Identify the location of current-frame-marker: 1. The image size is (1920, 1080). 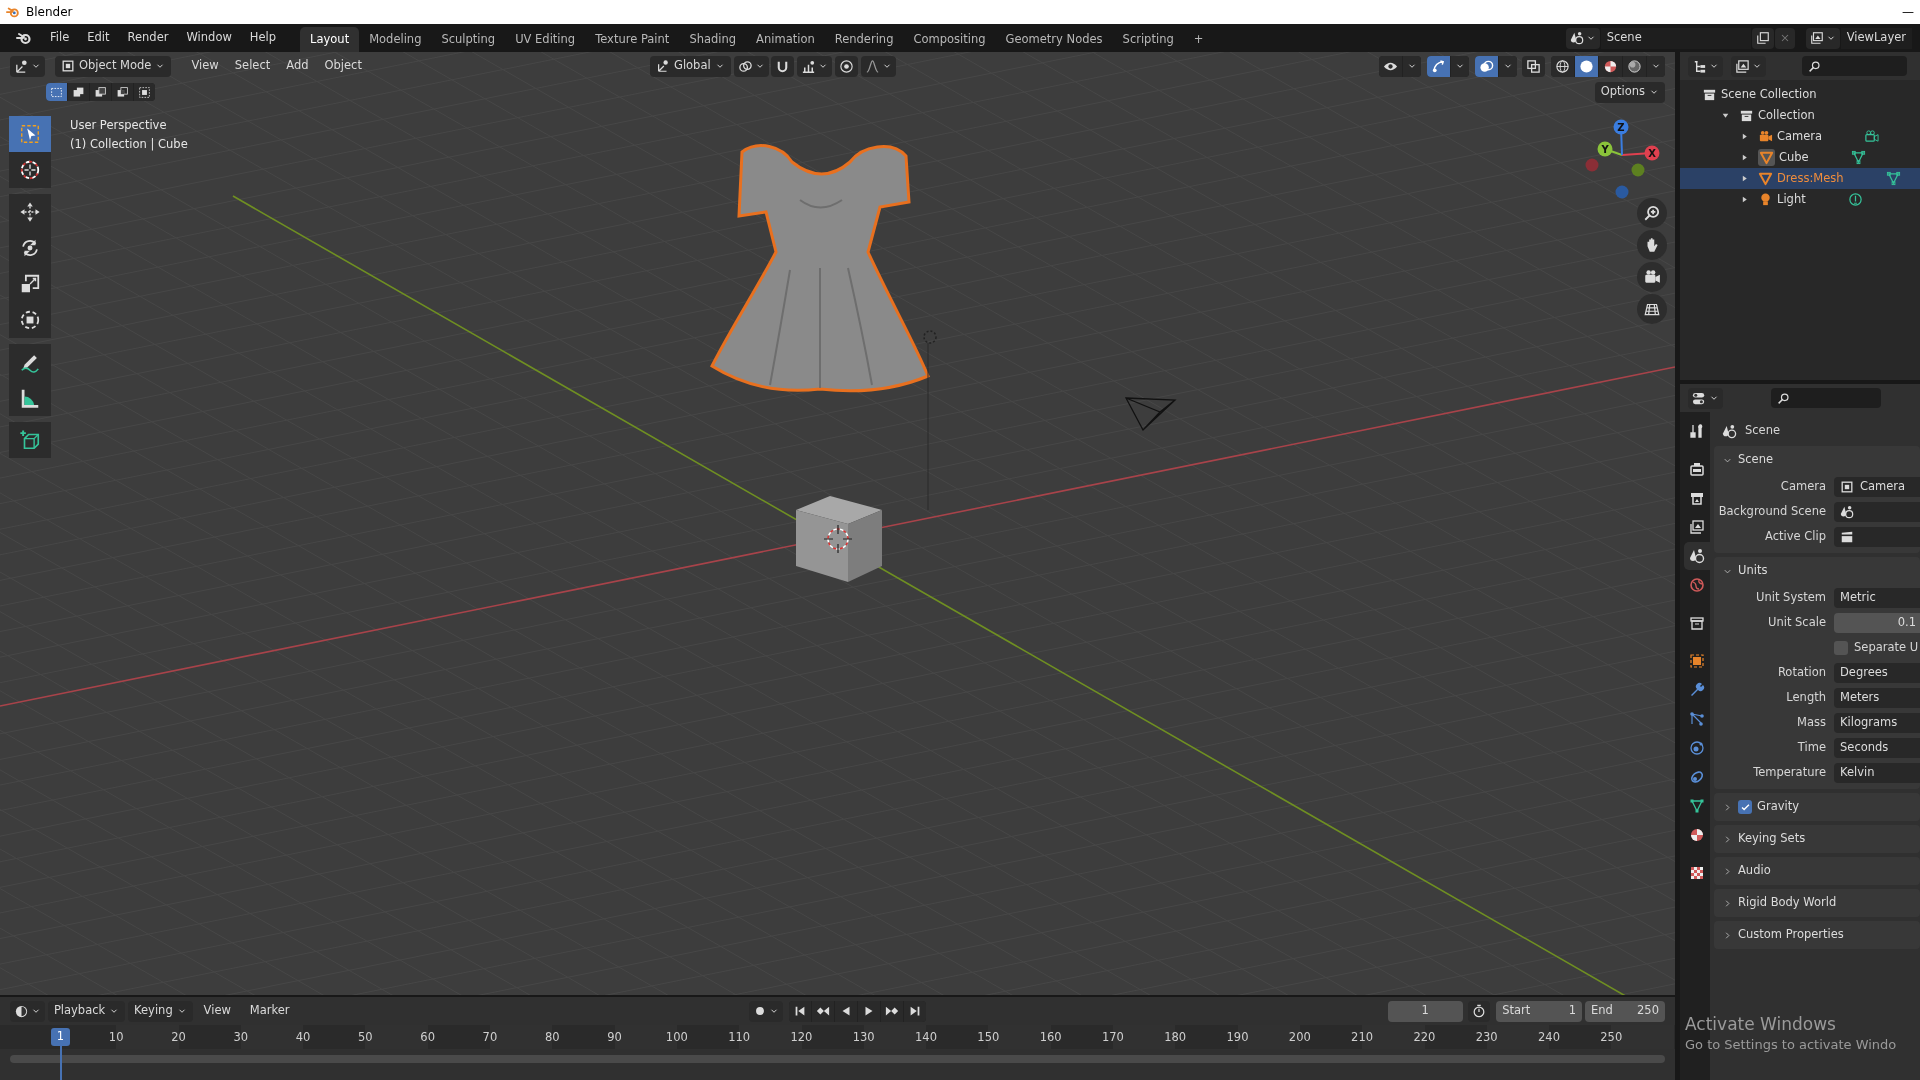
(60, 1037).